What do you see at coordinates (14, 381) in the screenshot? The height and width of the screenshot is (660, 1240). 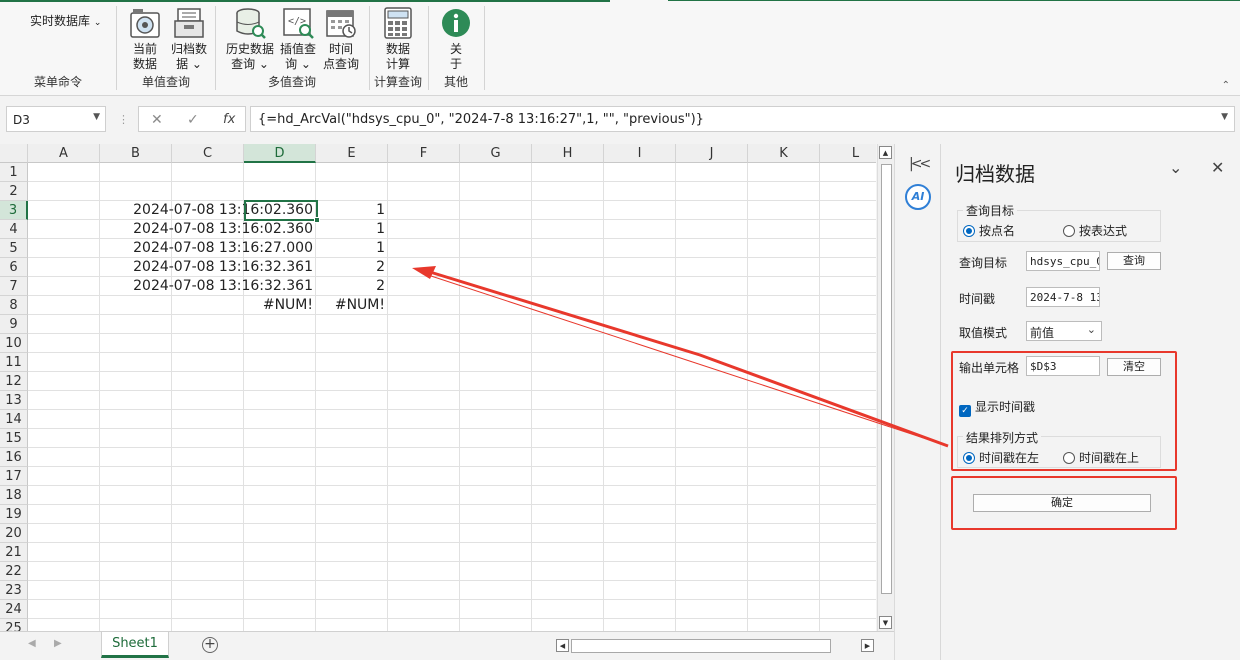 I see `row-header-12: 12` at bounding box center [14, 381].